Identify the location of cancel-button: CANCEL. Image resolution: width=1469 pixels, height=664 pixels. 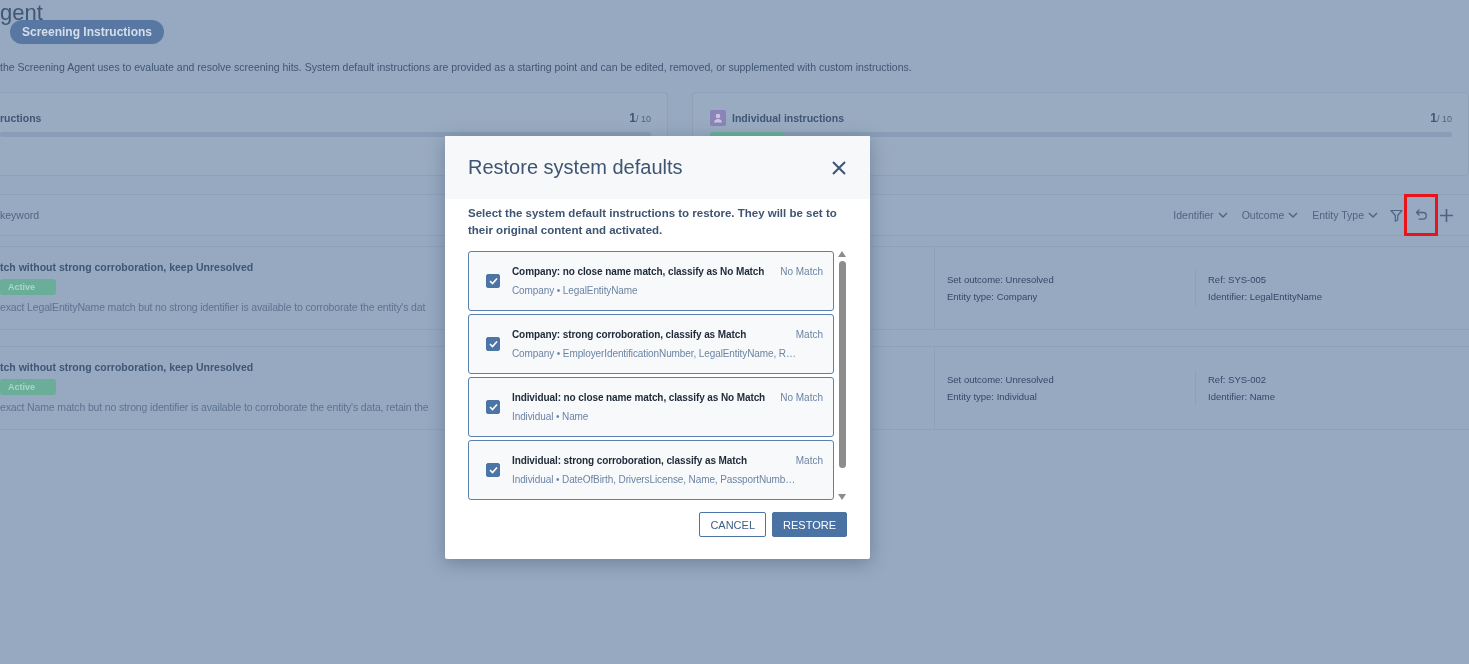
(732, 524).